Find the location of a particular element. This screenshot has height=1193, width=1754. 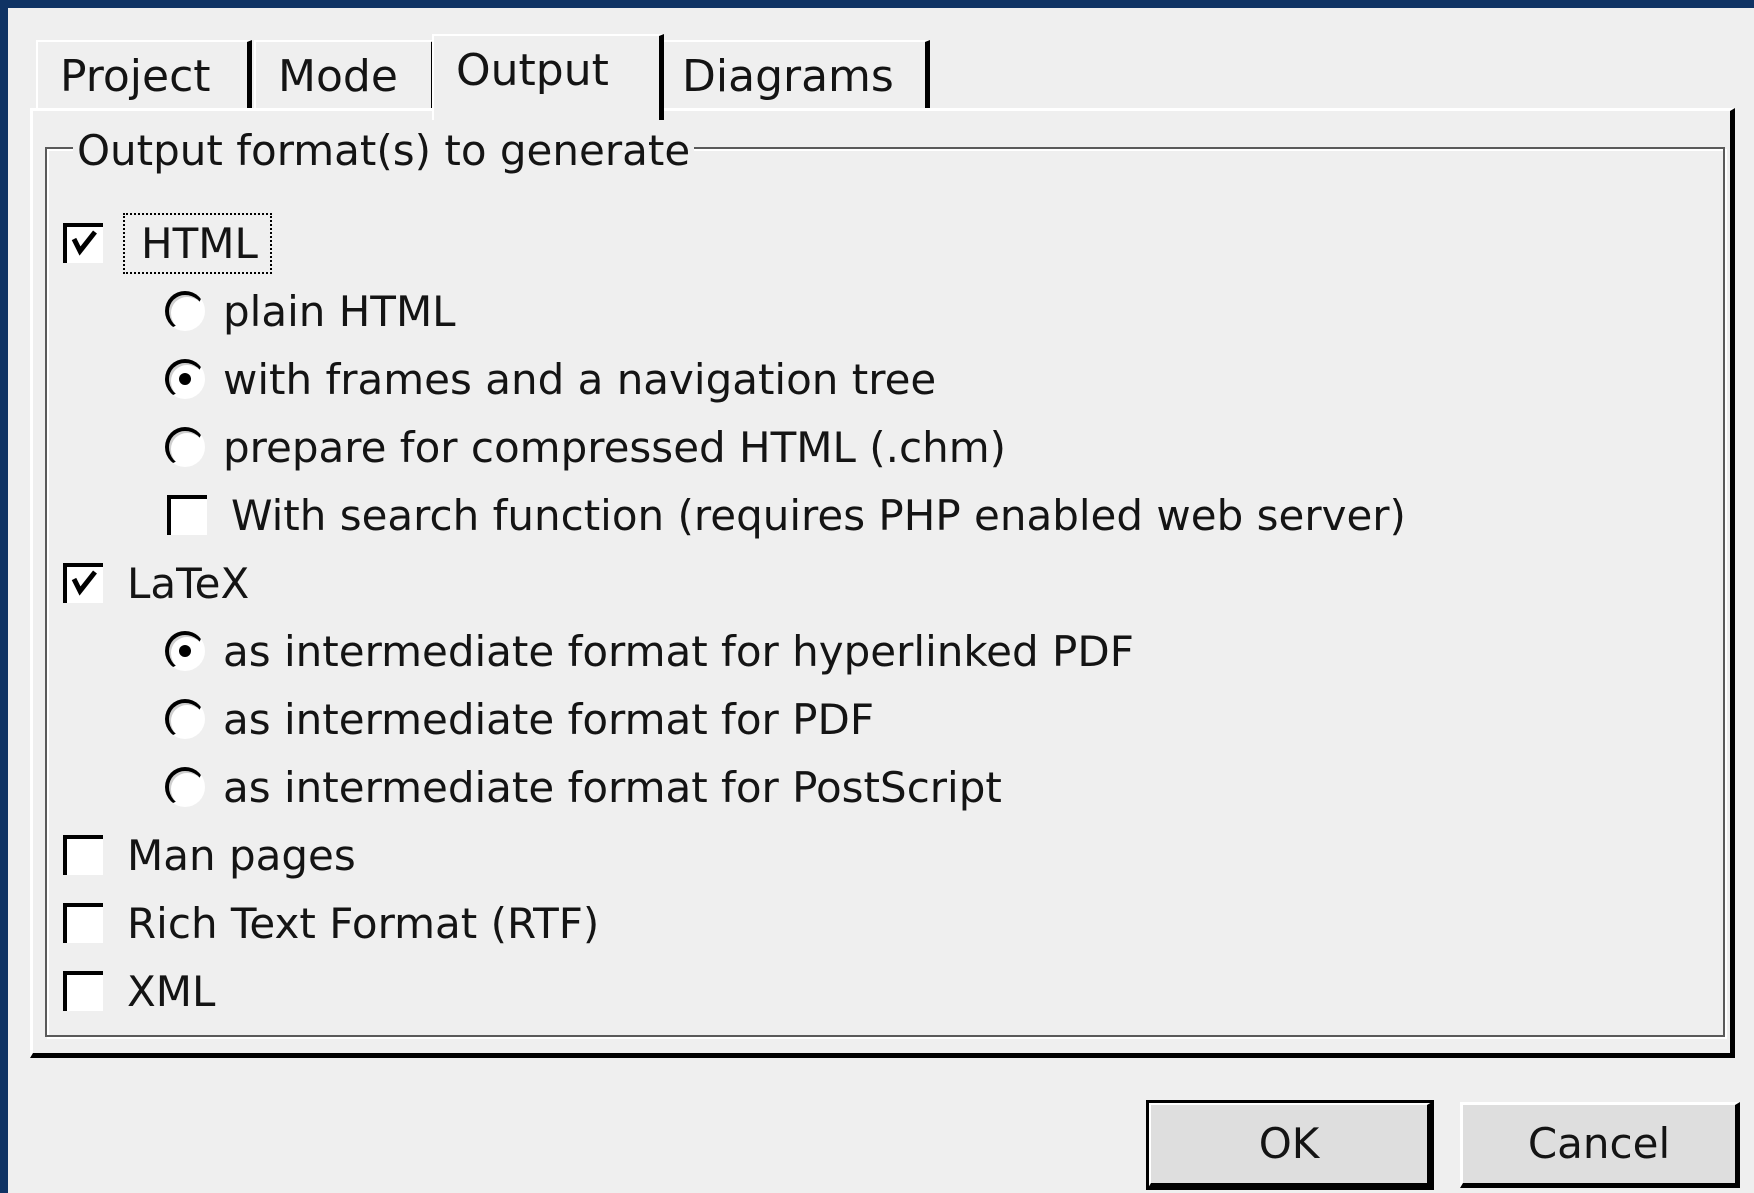

html-checkbox-label: HTML is located at coordinates (197, 243).